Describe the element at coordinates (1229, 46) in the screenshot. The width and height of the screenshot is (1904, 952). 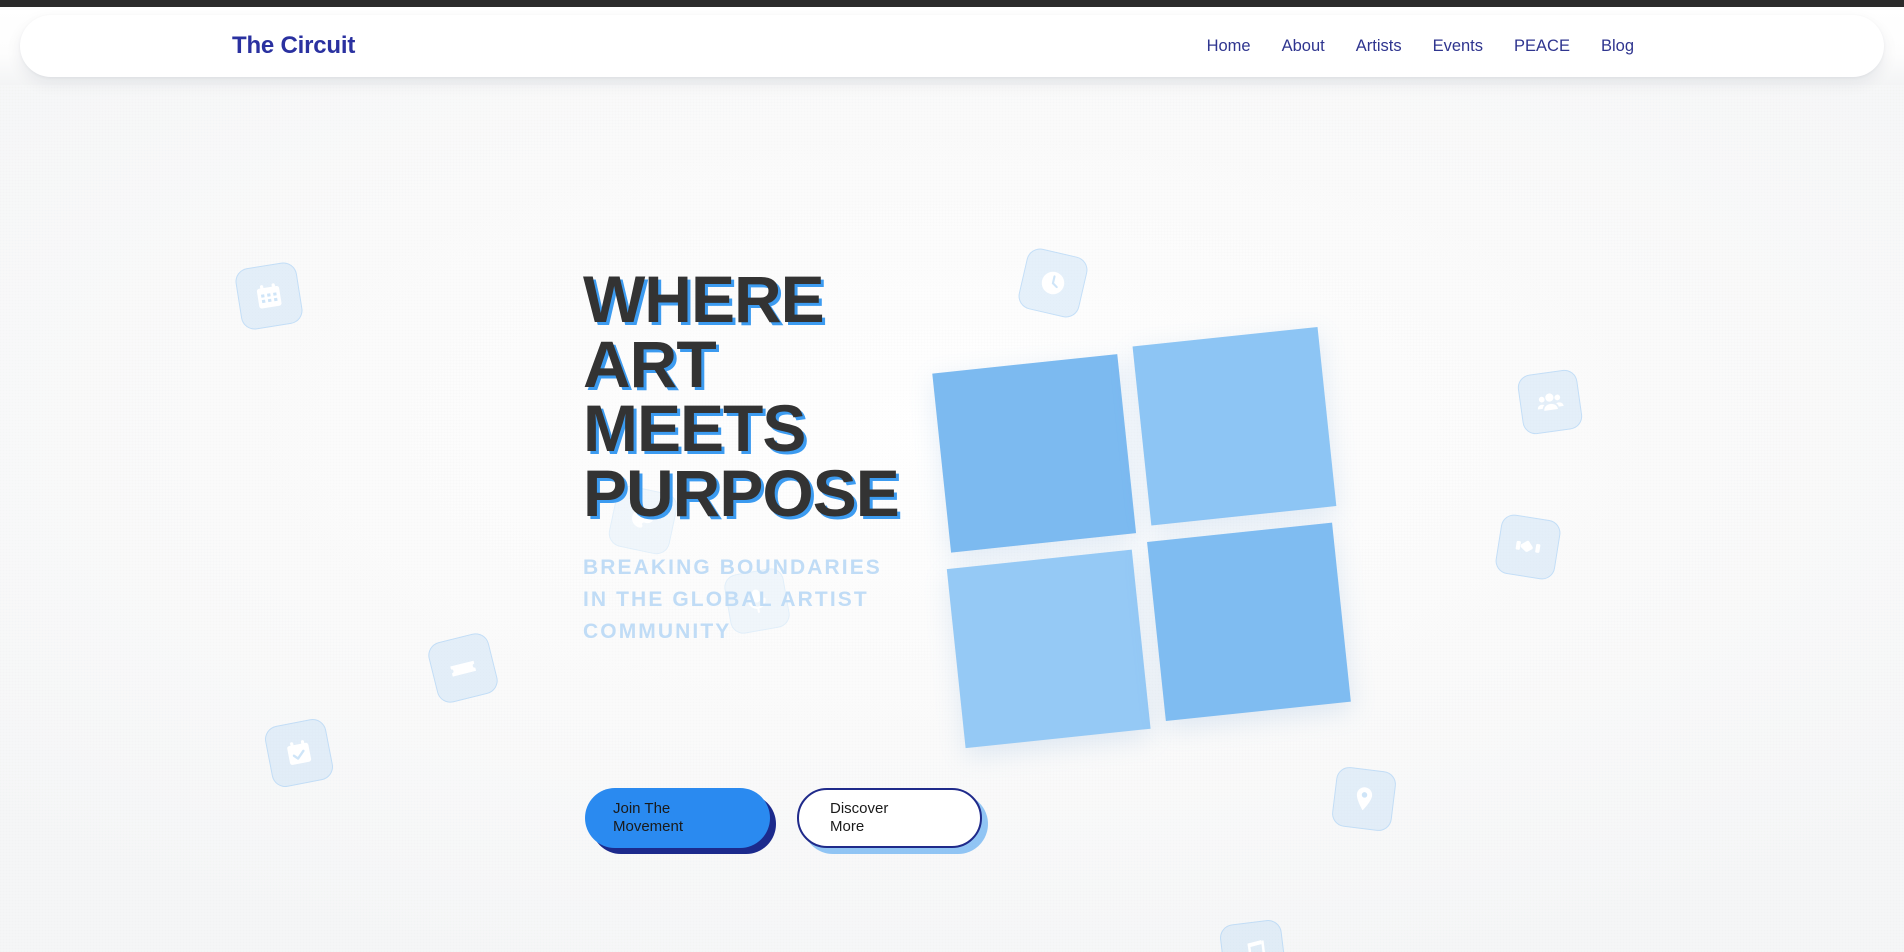
I see `nav-link-home: Home` at that location.